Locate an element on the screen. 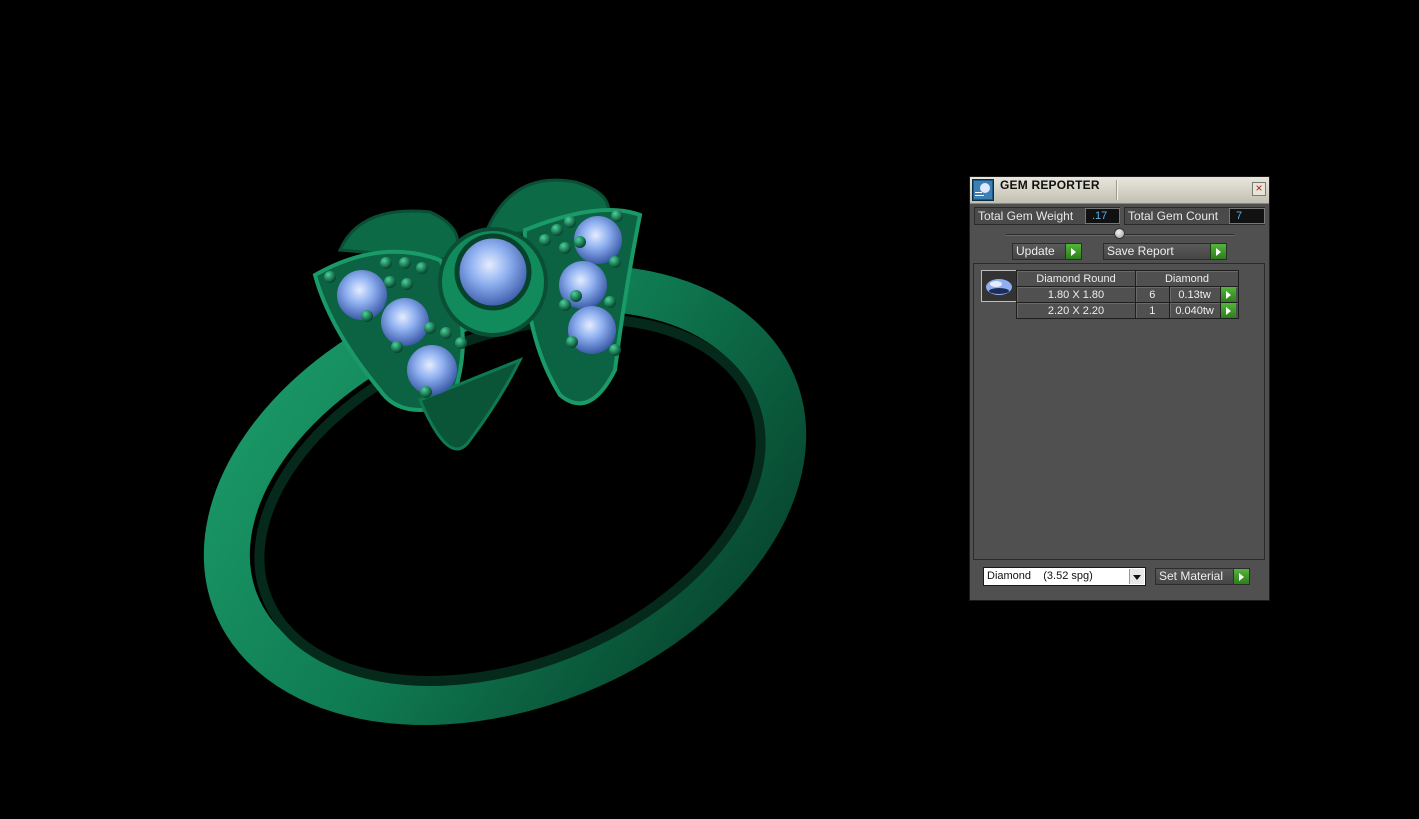  total-weight-value: .17 is located at coordinates (1102, 216).